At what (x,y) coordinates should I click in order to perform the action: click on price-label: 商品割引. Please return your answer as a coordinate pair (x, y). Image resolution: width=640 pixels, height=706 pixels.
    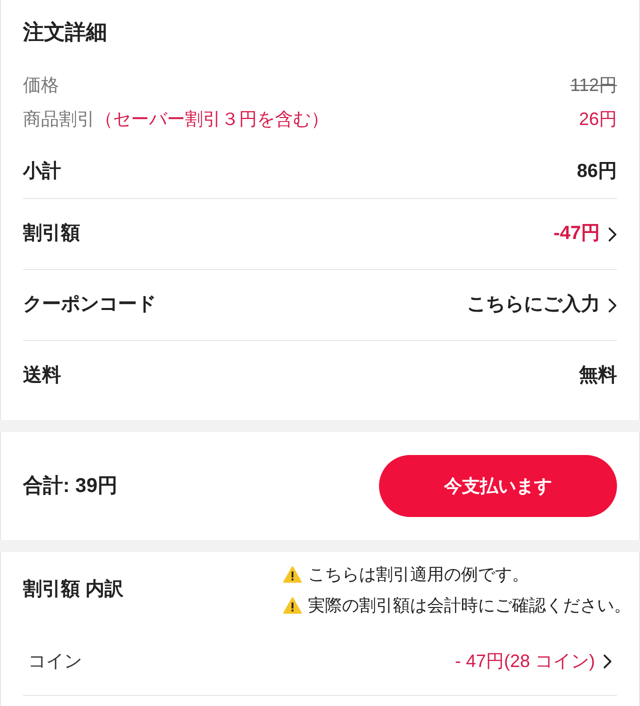
    Looking at the image, I should click on (59, 119).